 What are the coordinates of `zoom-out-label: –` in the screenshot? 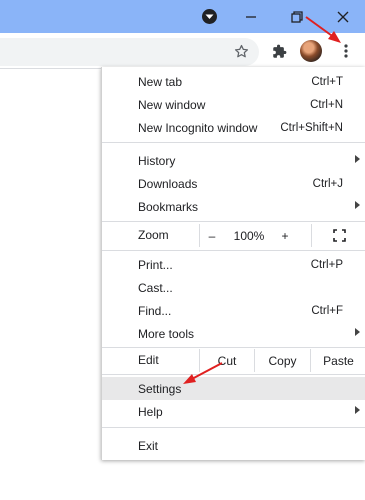 It's located at (212, 235).